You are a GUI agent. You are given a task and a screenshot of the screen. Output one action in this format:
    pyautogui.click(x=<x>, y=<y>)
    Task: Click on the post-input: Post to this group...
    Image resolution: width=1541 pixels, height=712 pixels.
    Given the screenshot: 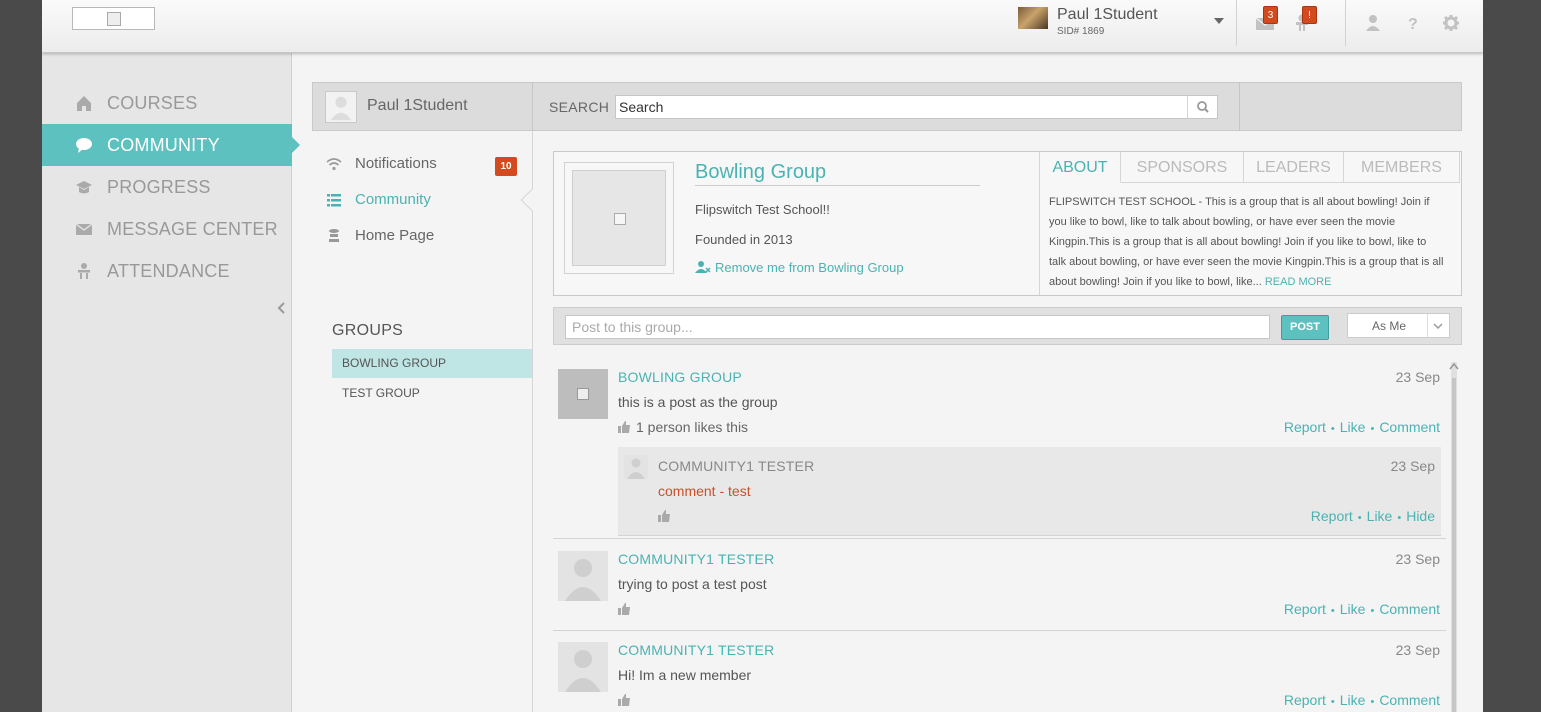 What is the action you would take?
    pyautogui.click(x=917, y=327)
    